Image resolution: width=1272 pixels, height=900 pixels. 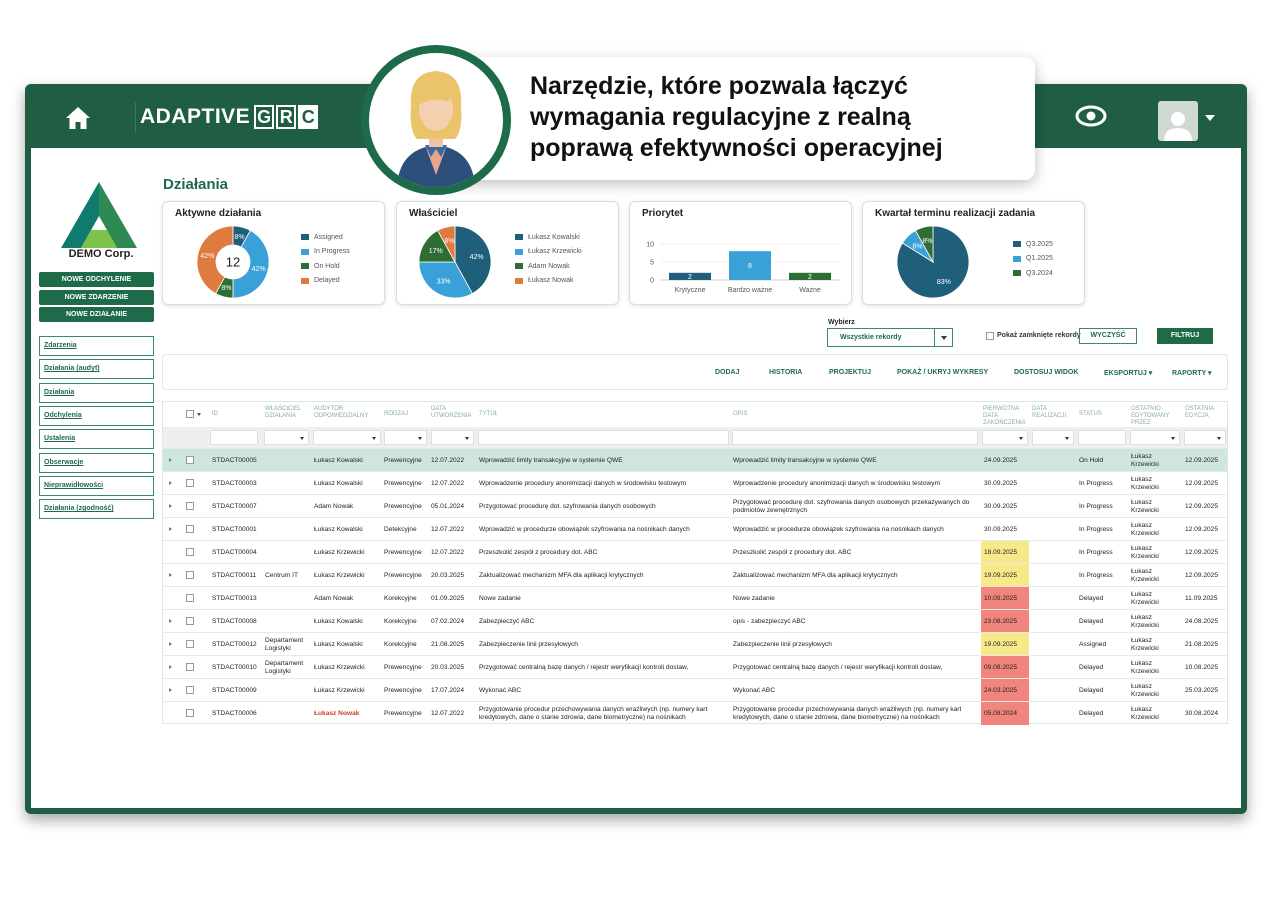 I want to click on column-header: TYTUŁ, so click(x=488, y=414).